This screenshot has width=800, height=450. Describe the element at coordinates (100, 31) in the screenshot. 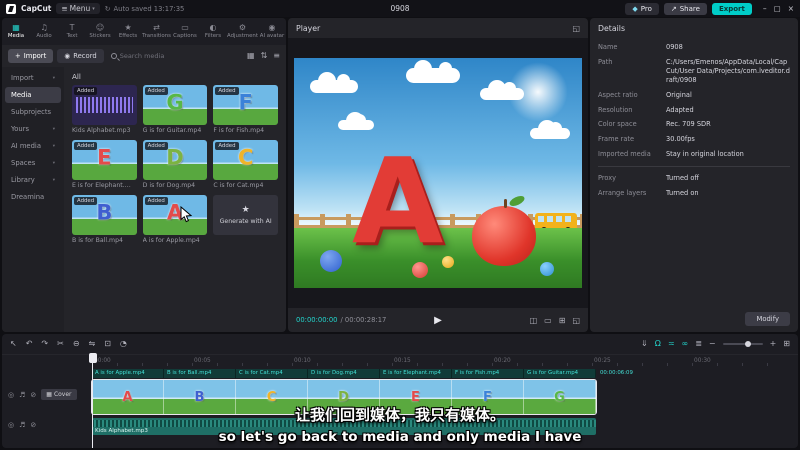

I see `tab-stickers: ☺ Stickers` at that location.